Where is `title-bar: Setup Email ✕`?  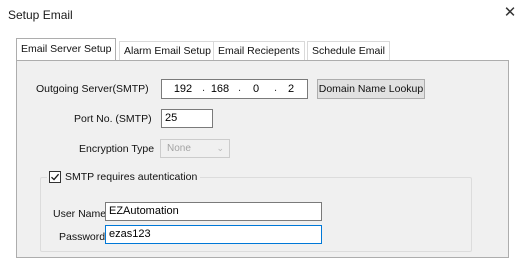
title-bar: Setup Email ✕ is located at coordinates (263, 15).